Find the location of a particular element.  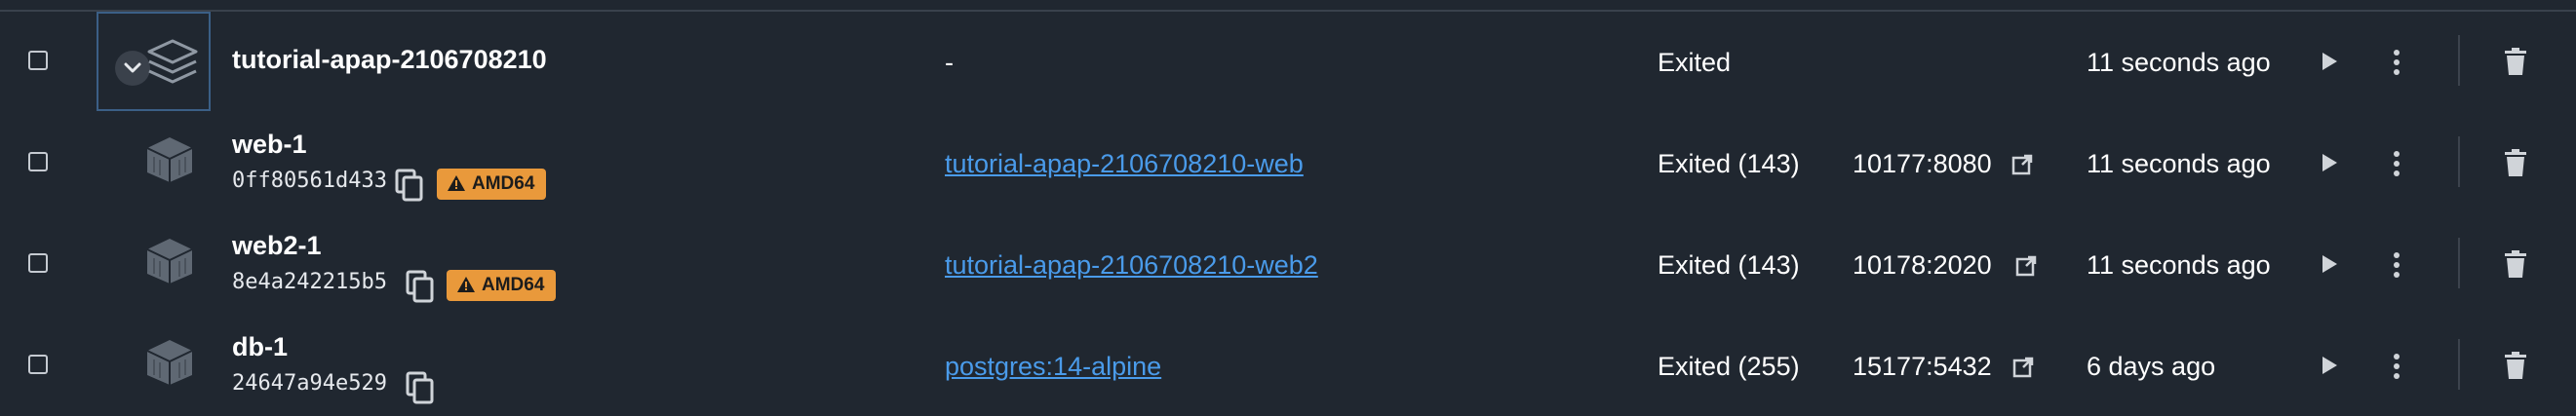

chevron-down-icon is located at coordinates (132, 68).